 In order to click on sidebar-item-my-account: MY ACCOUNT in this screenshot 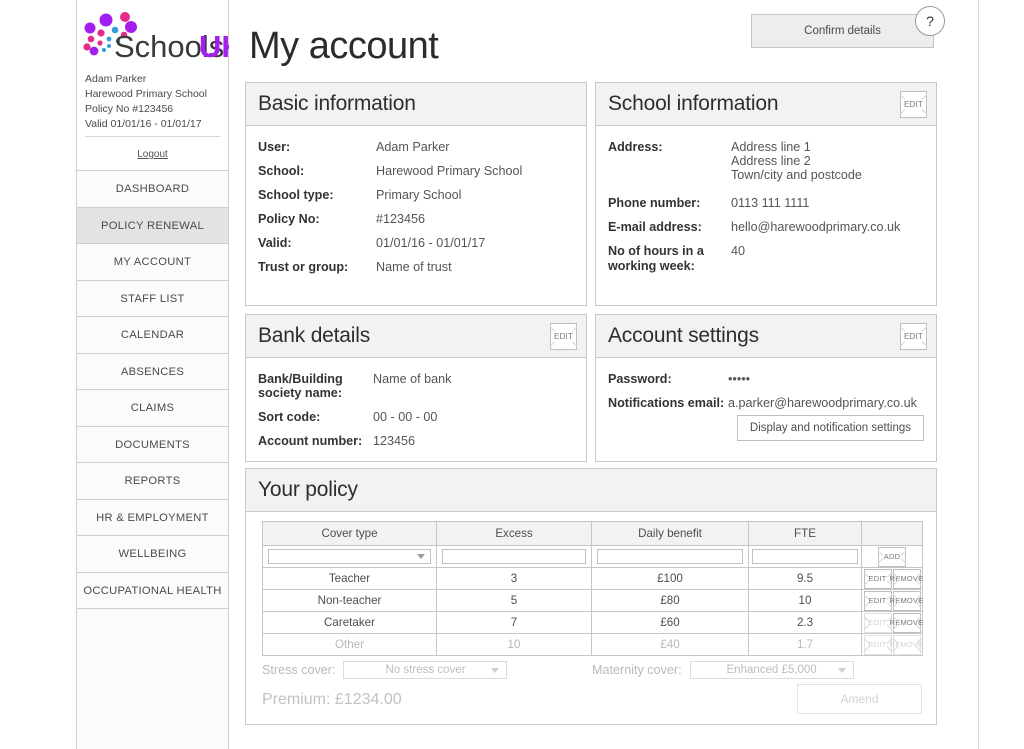, I will do `click(152, 262)`.